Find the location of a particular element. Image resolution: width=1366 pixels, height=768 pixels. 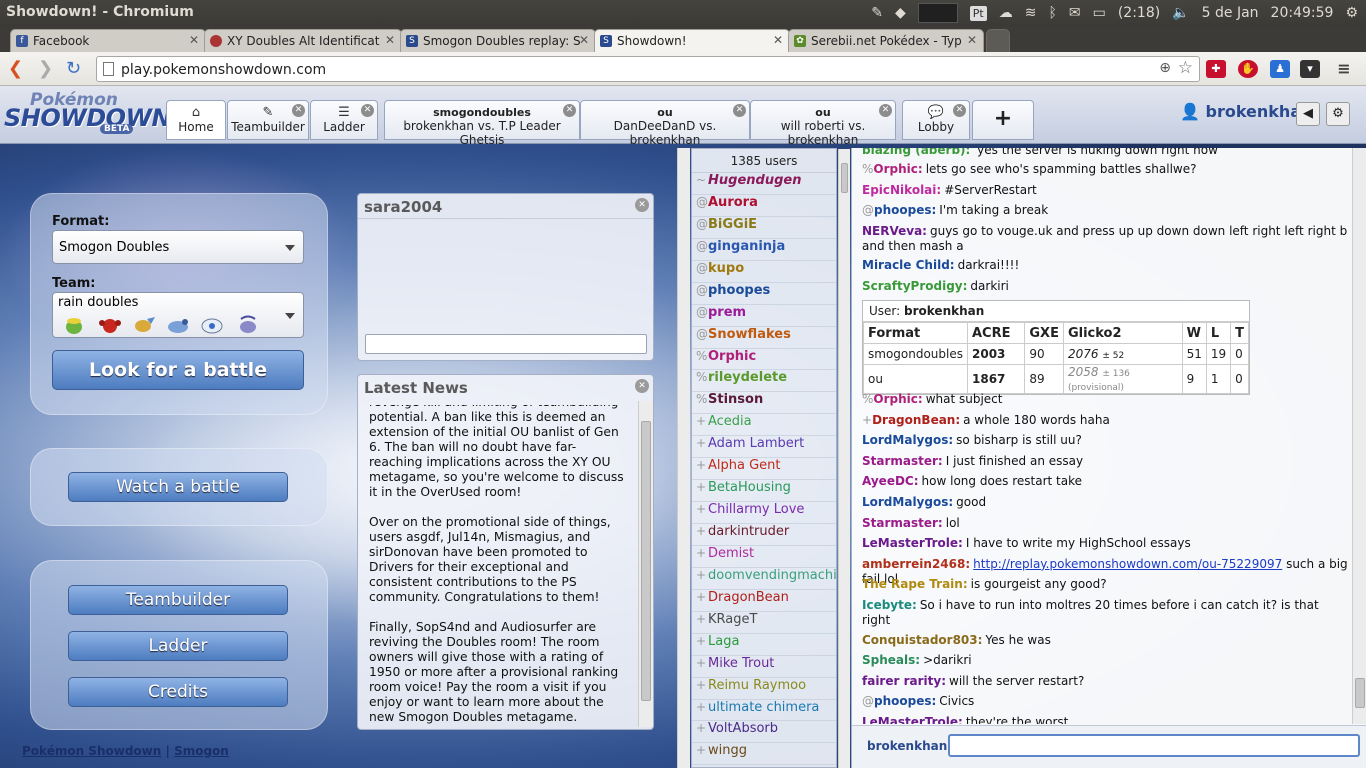

browser-tab: S Smogon Doubles replay: S ✕ is located at coordinates (498, 40).